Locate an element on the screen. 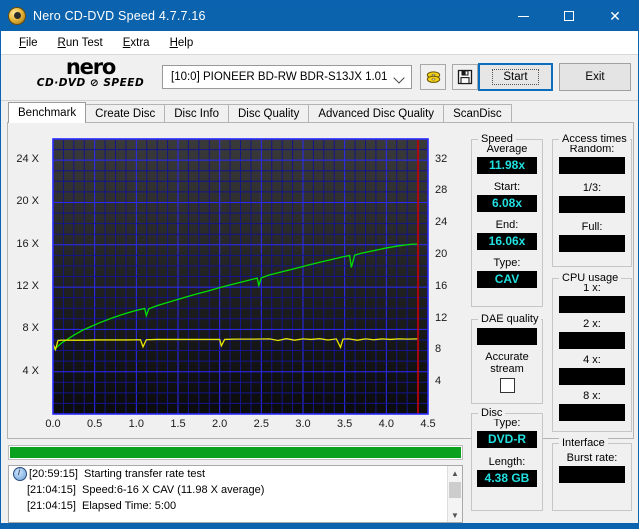  tab-benchmark-label: Benchmark is located at coordinates (47, 113).